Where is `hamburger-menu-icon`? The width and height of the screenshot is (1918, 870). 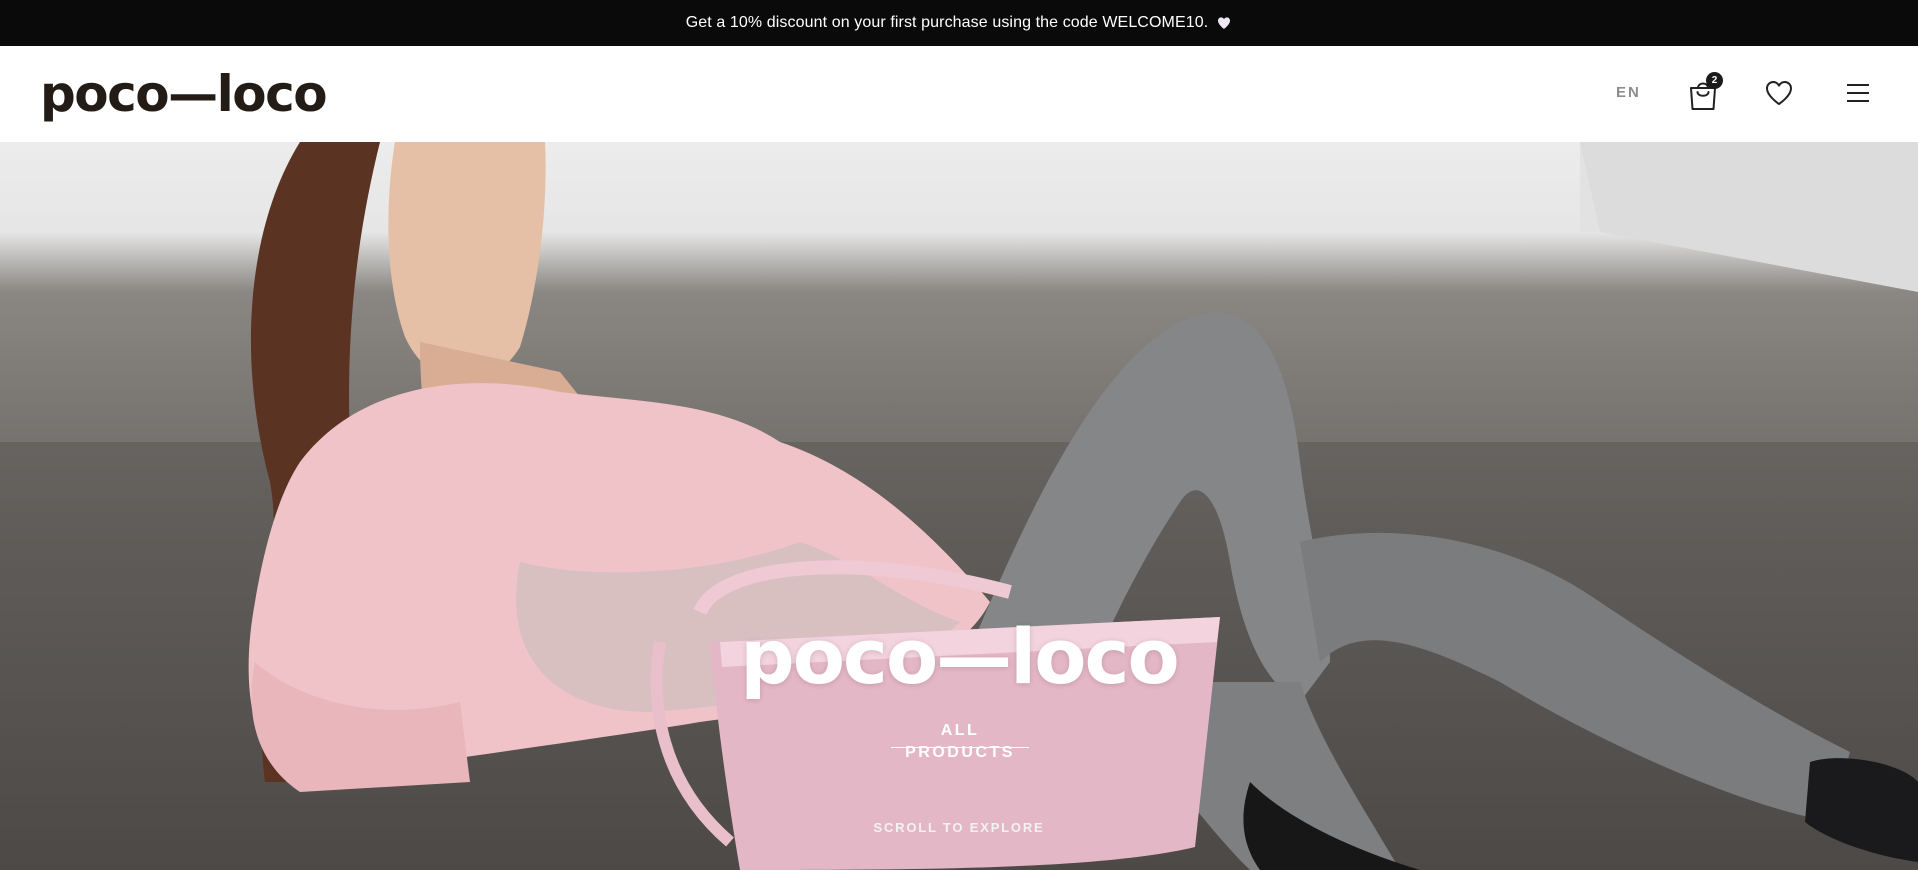
hamburger-menu-icon is located at coordinates (1858, 93).